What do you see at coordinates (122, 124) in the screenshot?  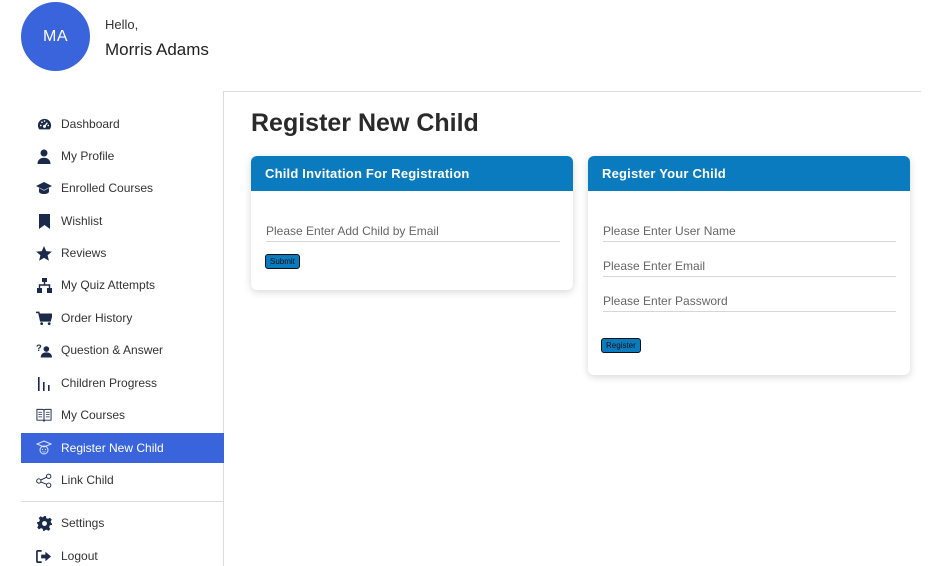 I see `sidebar-item-dashboard: Dashboard` at bounding box center [122, 124].